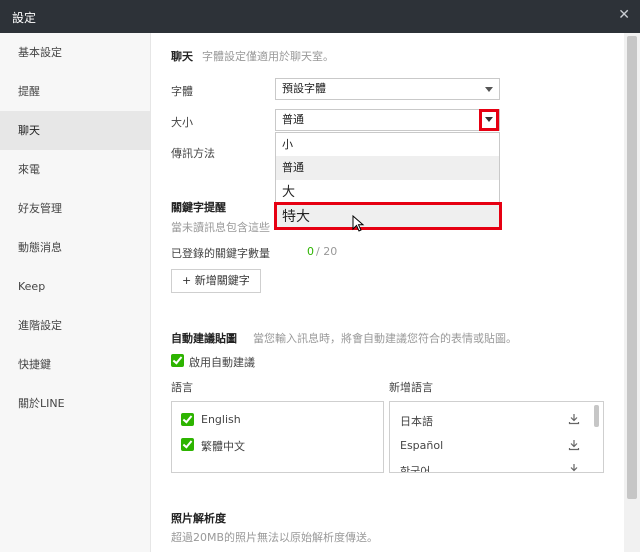 Image resolution: width=640 pixels, height=552 pixels. Describe the element at coordinates (75, 91) in the screenshot. I see `sidebar-item-notifications: 提醒` at that location.